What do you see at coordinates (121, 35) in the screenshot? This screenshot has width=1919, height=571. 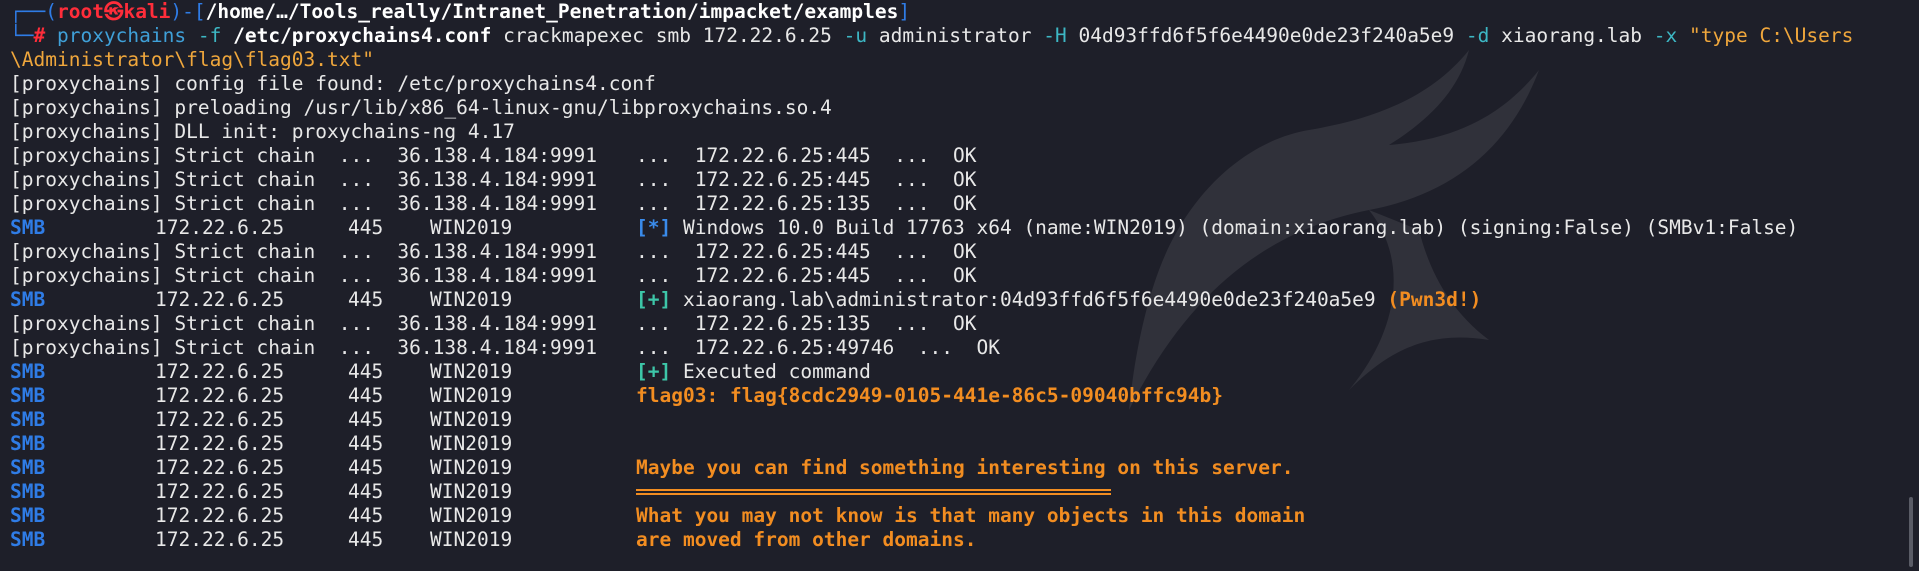 I see `cmd-program: proxychains` at bounding box center [121, 35].